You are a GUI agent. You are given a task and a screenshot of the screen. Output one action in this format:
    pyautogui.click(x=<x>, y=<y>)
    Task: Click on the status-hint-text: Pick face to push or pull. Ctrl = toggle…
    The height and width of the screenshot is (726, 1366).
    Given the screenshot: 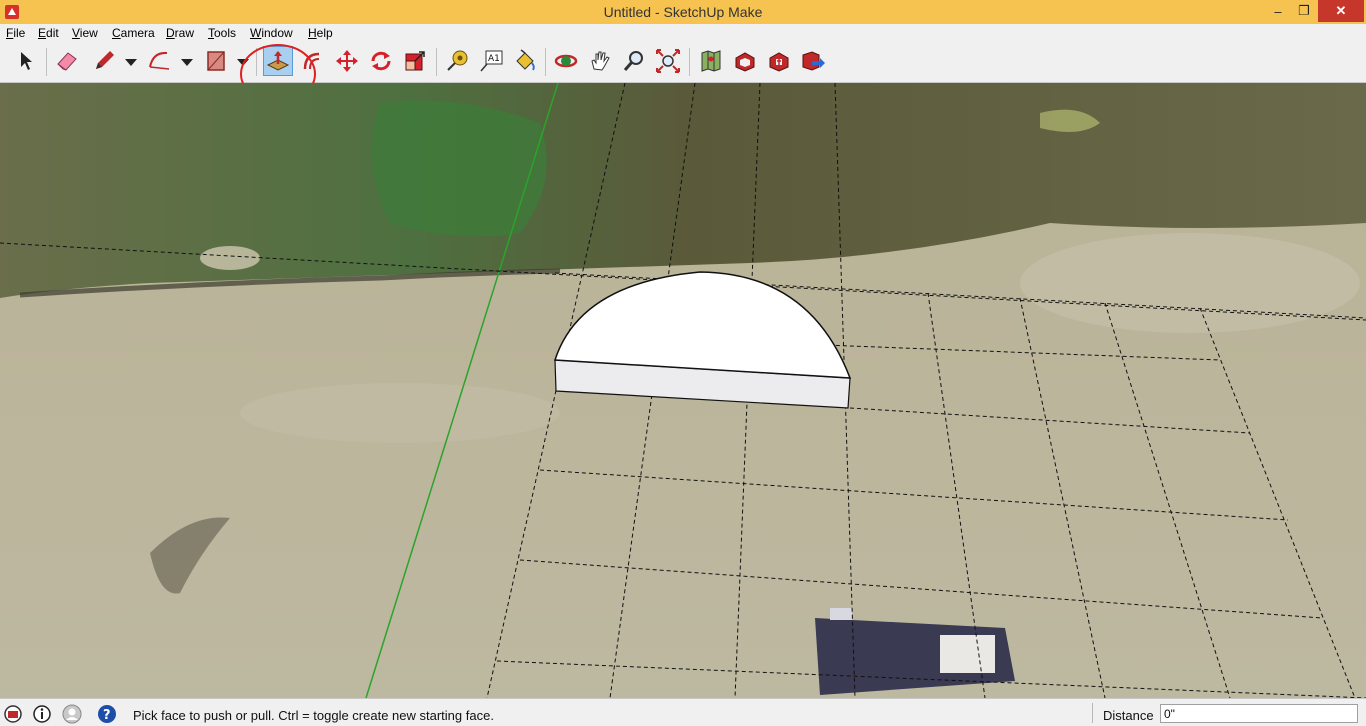 What is the action you would take?
    pyautogui.click(x=313, y=715)
    